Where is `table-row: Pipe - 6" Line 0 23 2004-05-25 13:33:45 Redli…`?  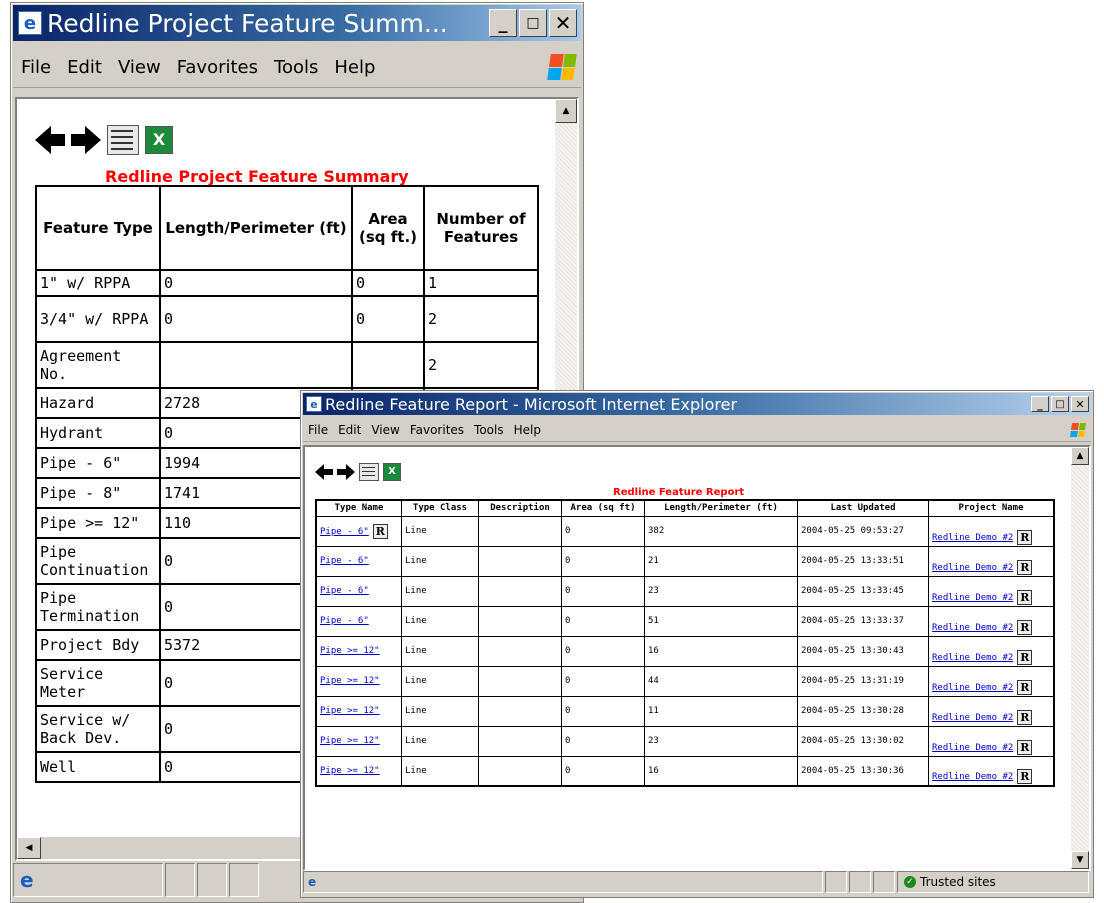
table-row: Pipe - 6" Line 0 23 2004-05-25 13:33:45 Redli… is located at coordinates (685, 591).